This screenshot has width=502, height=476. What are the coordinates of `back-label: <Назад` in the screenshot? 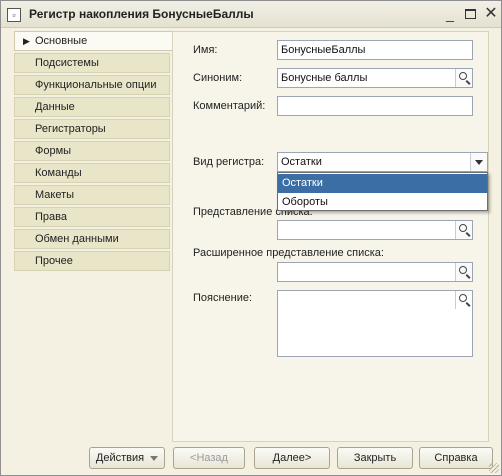 It's located at (209, 458).